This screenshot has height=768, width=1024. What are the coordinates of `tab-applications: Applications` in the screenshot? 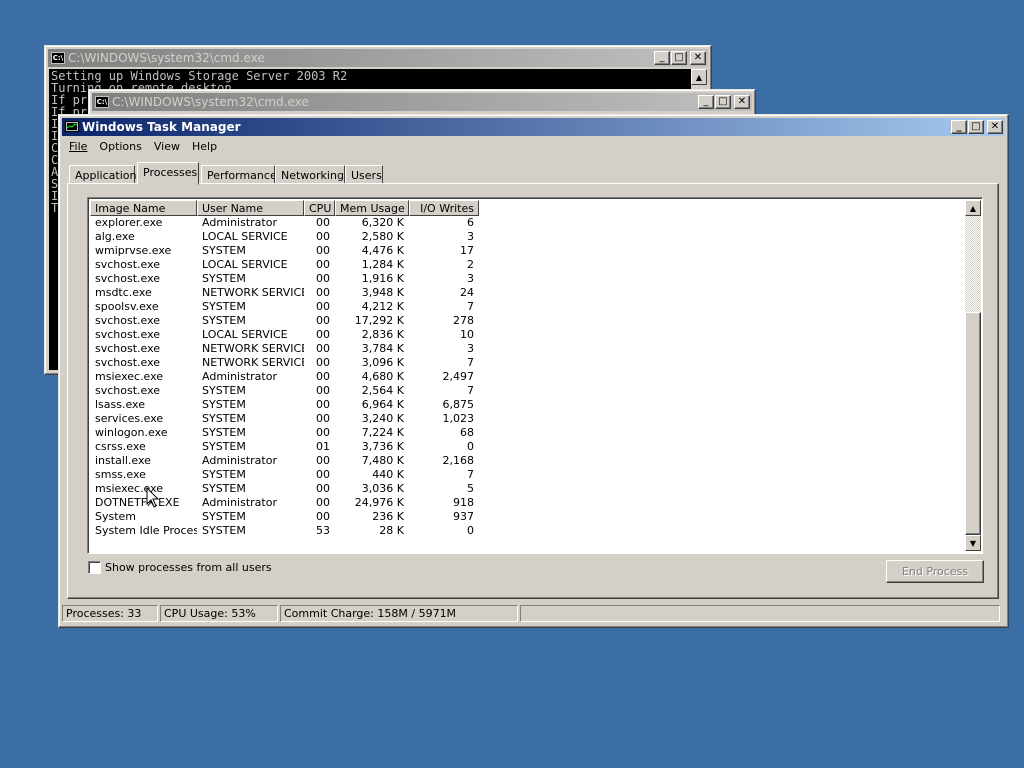 It's located at (105, 174).